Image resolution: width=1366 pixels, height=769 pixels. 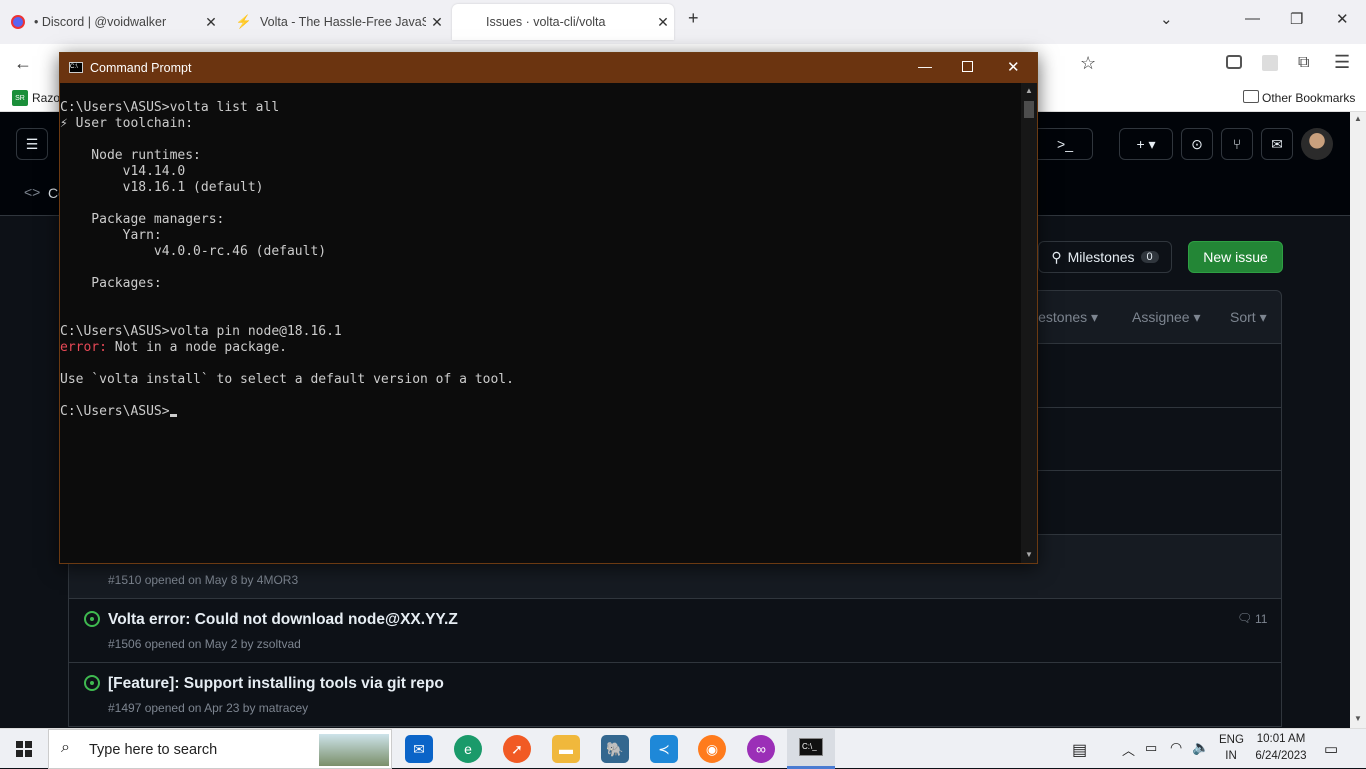 What do you see at coordinates (967, 66) in the screenshot?
I see `maximize-icon` at bounding box center [967, 66].